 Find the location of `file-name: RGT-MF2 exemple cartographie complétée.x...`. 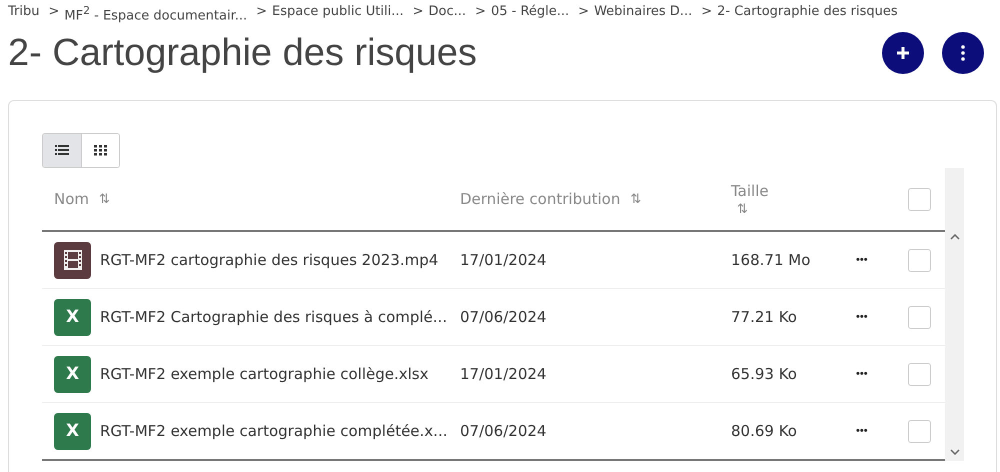

file-name: RGT-MF2 exemple cartographie complétée.x... is located at coordinates (280, 431).